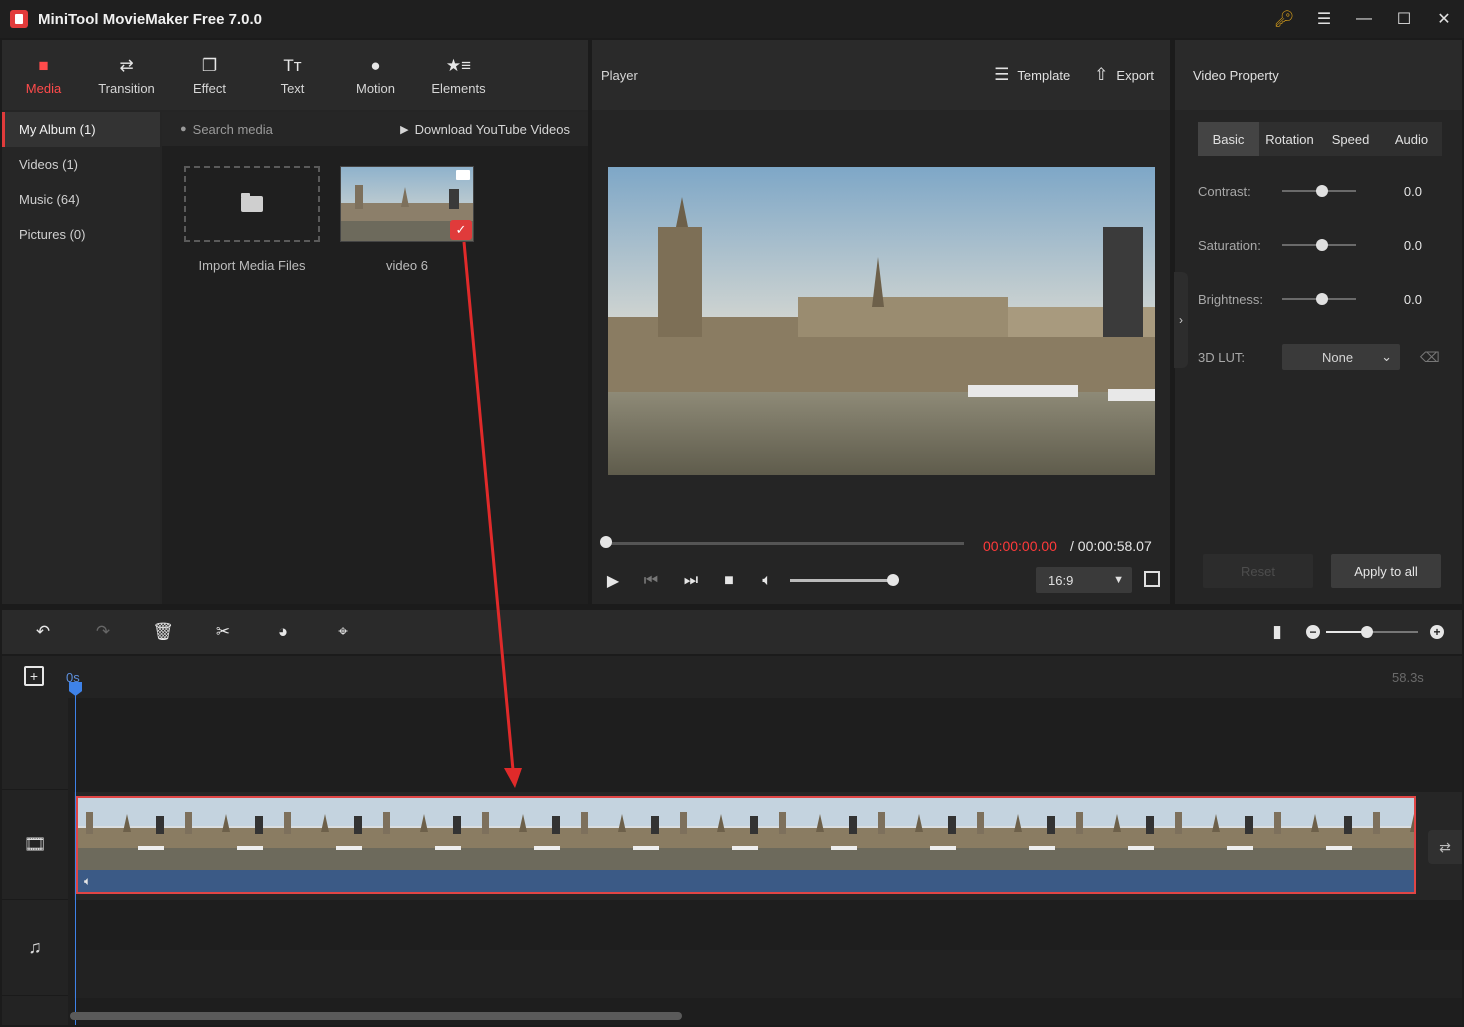 This screenshot has height=1027, width=1464. Describe the element at coordinates (1084, 580) in the screenshot. I see `aspect-ratio-select: 16:9 ▼` at that location.